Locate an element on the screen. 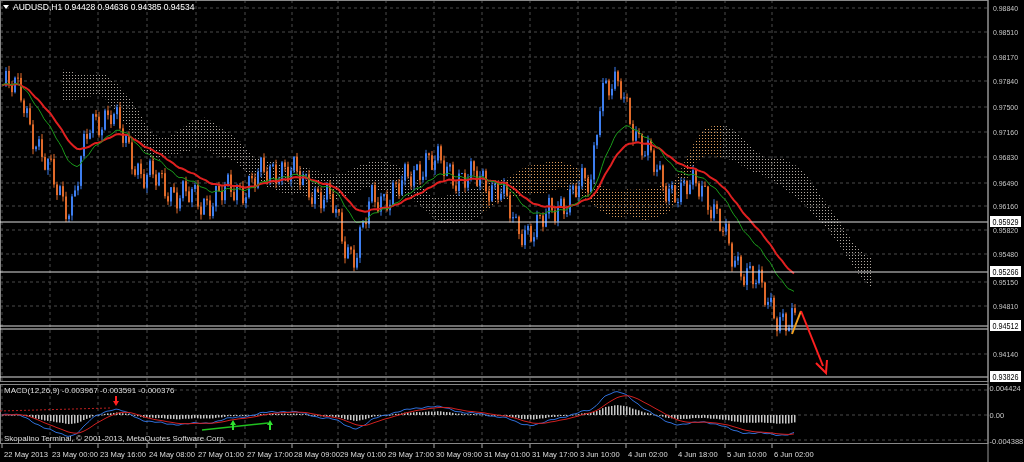  price-axis-label: 0.97840 is located at coordinates (1007, 81).